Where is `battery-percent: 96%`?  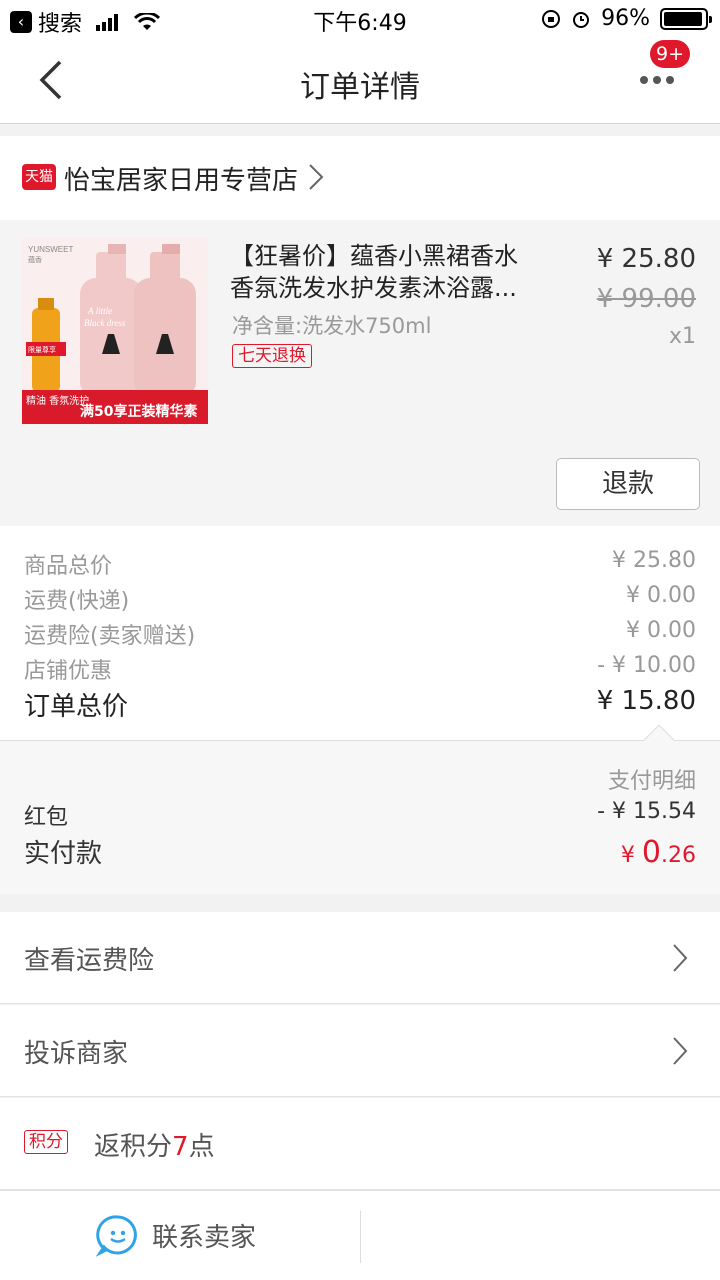
battery-percent: 96% is located at coordinates (625, 18).